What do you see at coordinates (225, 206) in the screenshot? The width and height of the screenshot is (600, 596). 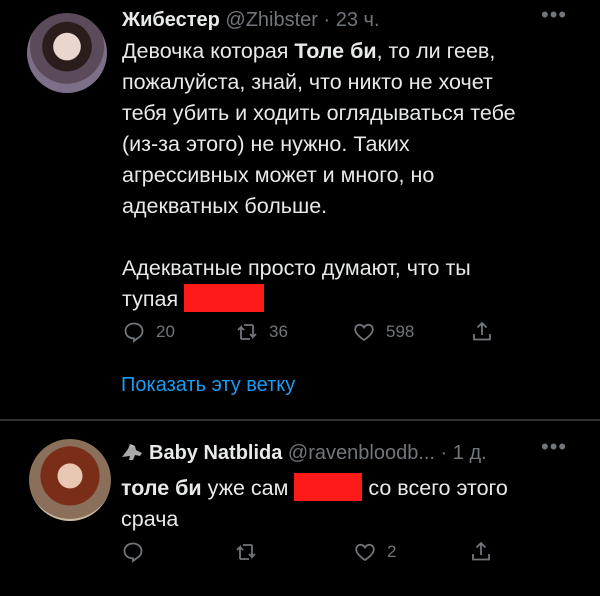 I see `tweet-line: адекватных больше.` at bounding box center [225, 206].